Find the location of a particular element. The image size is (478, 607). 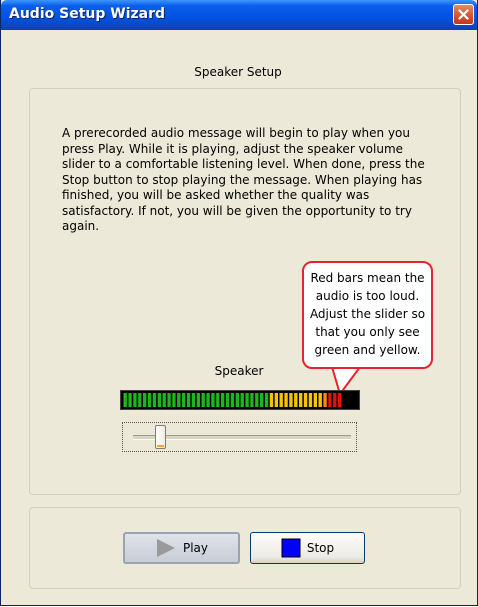

close-button is located at coordinates (463, 14).